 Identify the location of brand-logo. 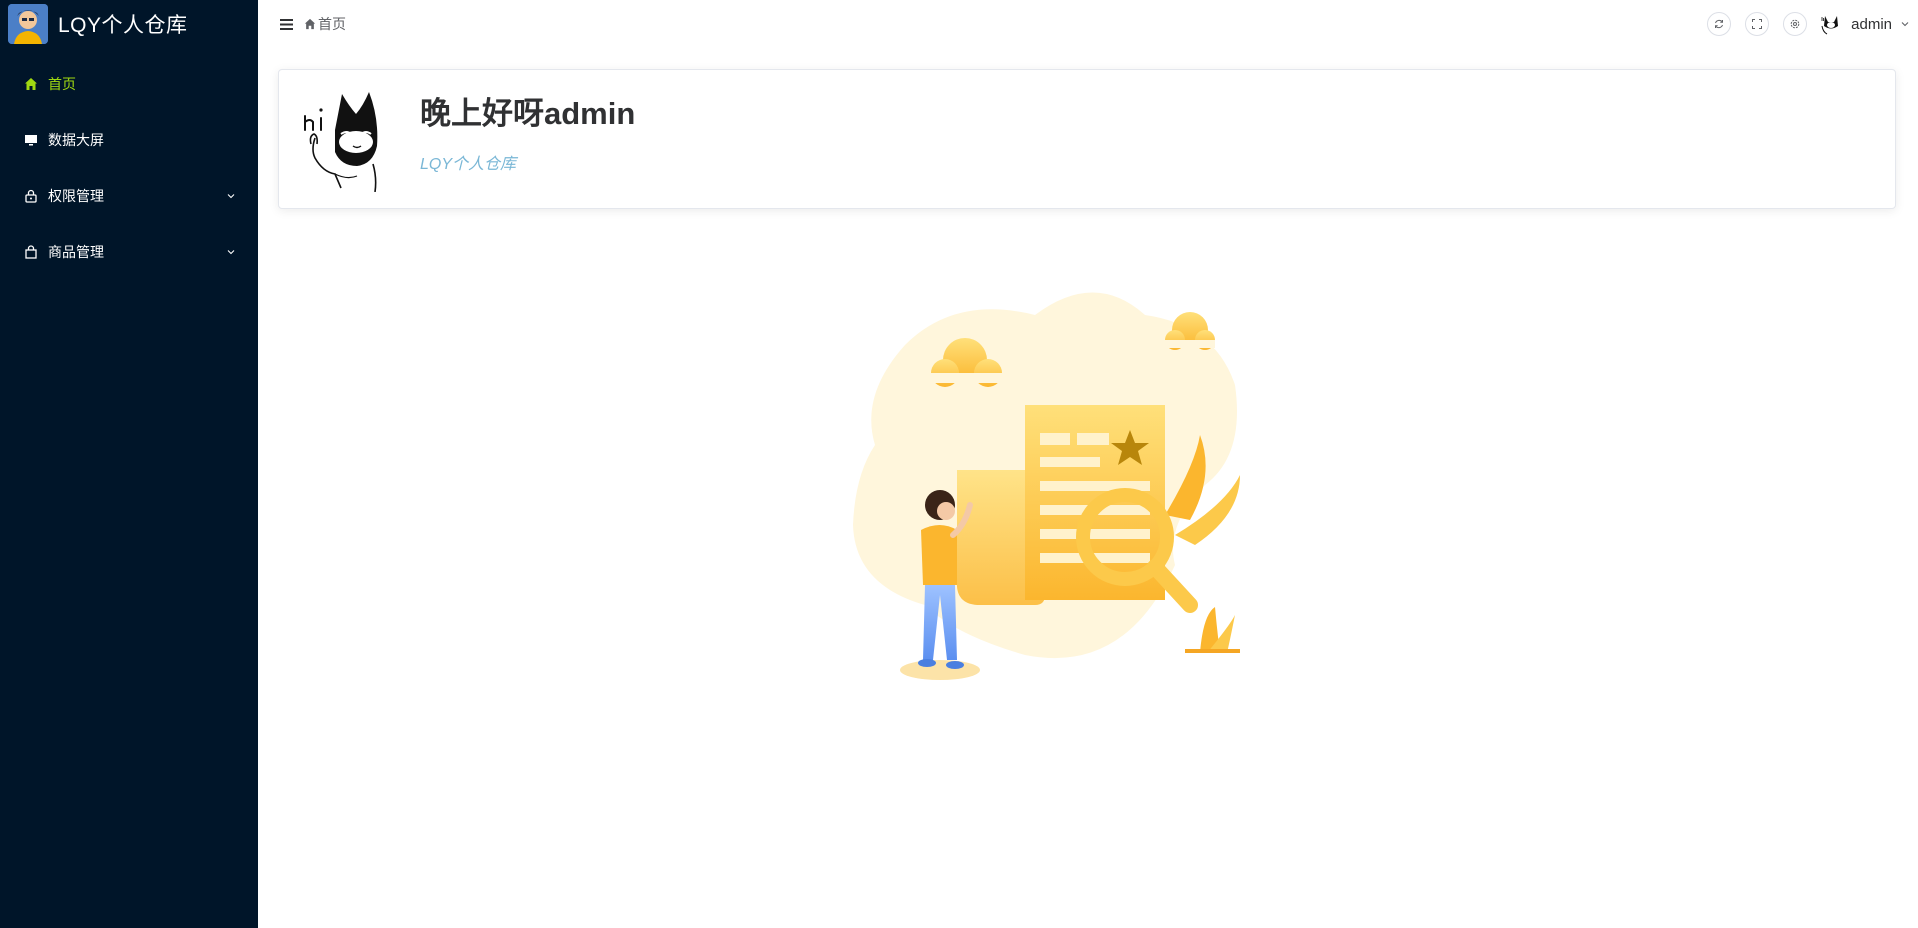
(28, 24).